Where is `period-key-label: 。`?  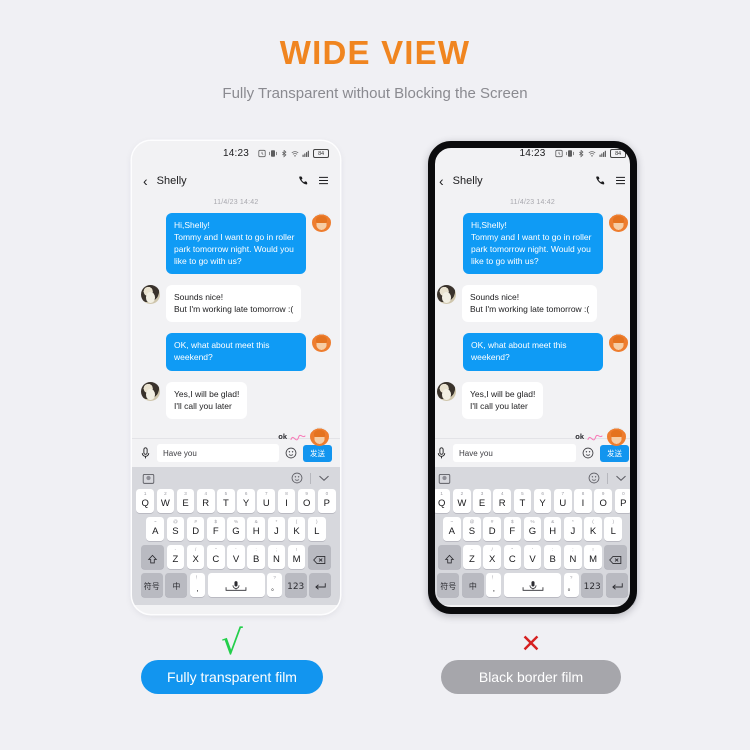
period-key-label: 。 is located at coordinates (571, 588).